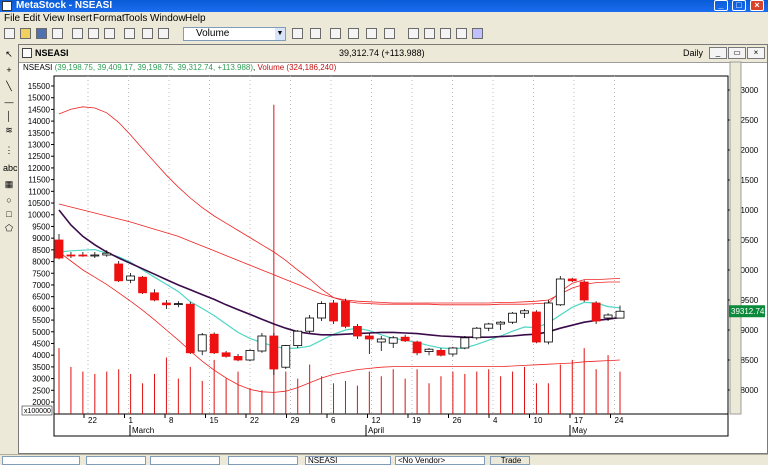  Describe the element at coordinates (41, 308) in the screenshot. I see `volume-tick-label: 6000` at that location.